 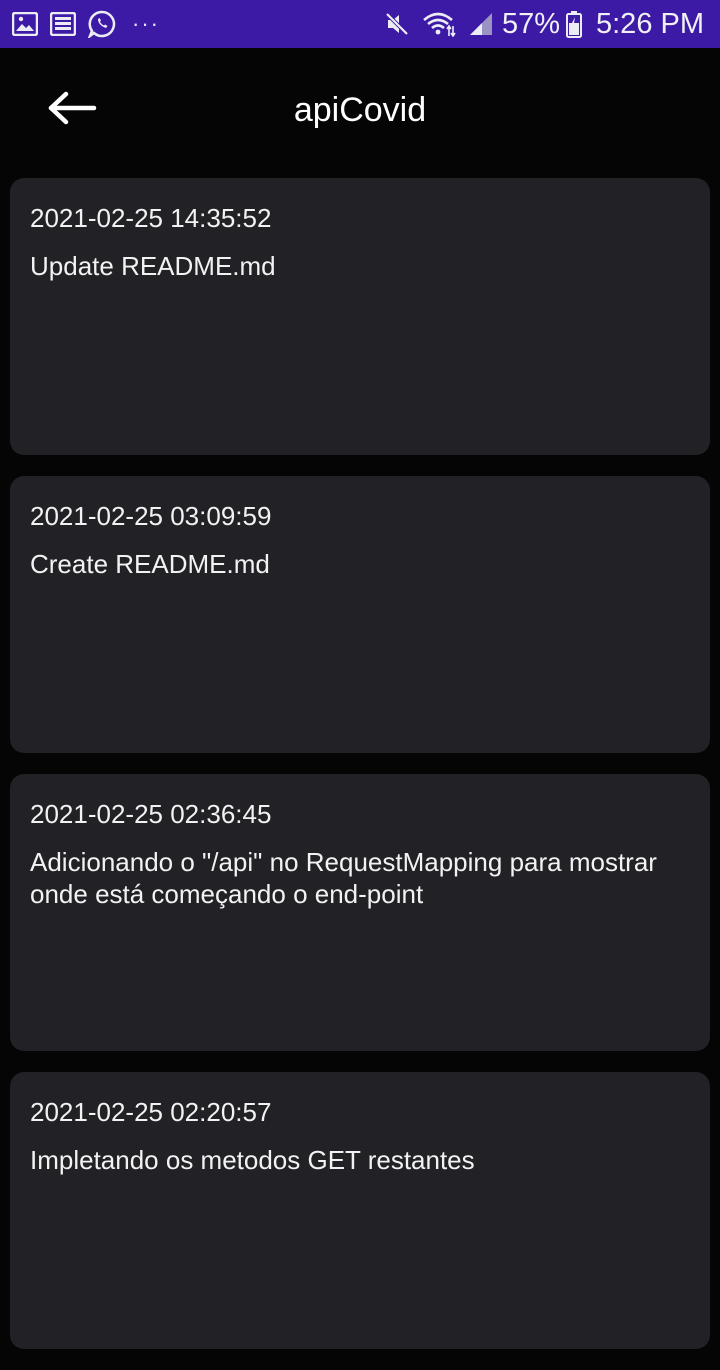 I want to click on commit-date: 2021-02-25 14:35:52, so click(x=151, y=218).